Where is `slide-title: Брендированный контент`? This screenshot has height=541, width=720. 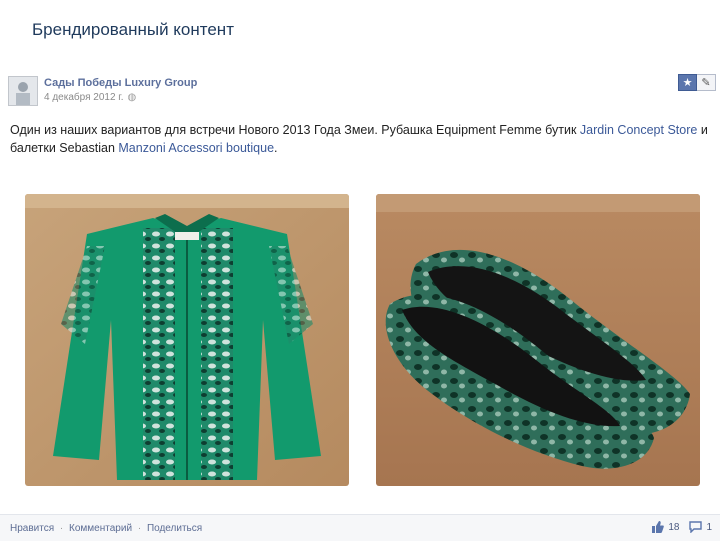
slide-title: Брендированный контент is located at coordinates (133, 29).